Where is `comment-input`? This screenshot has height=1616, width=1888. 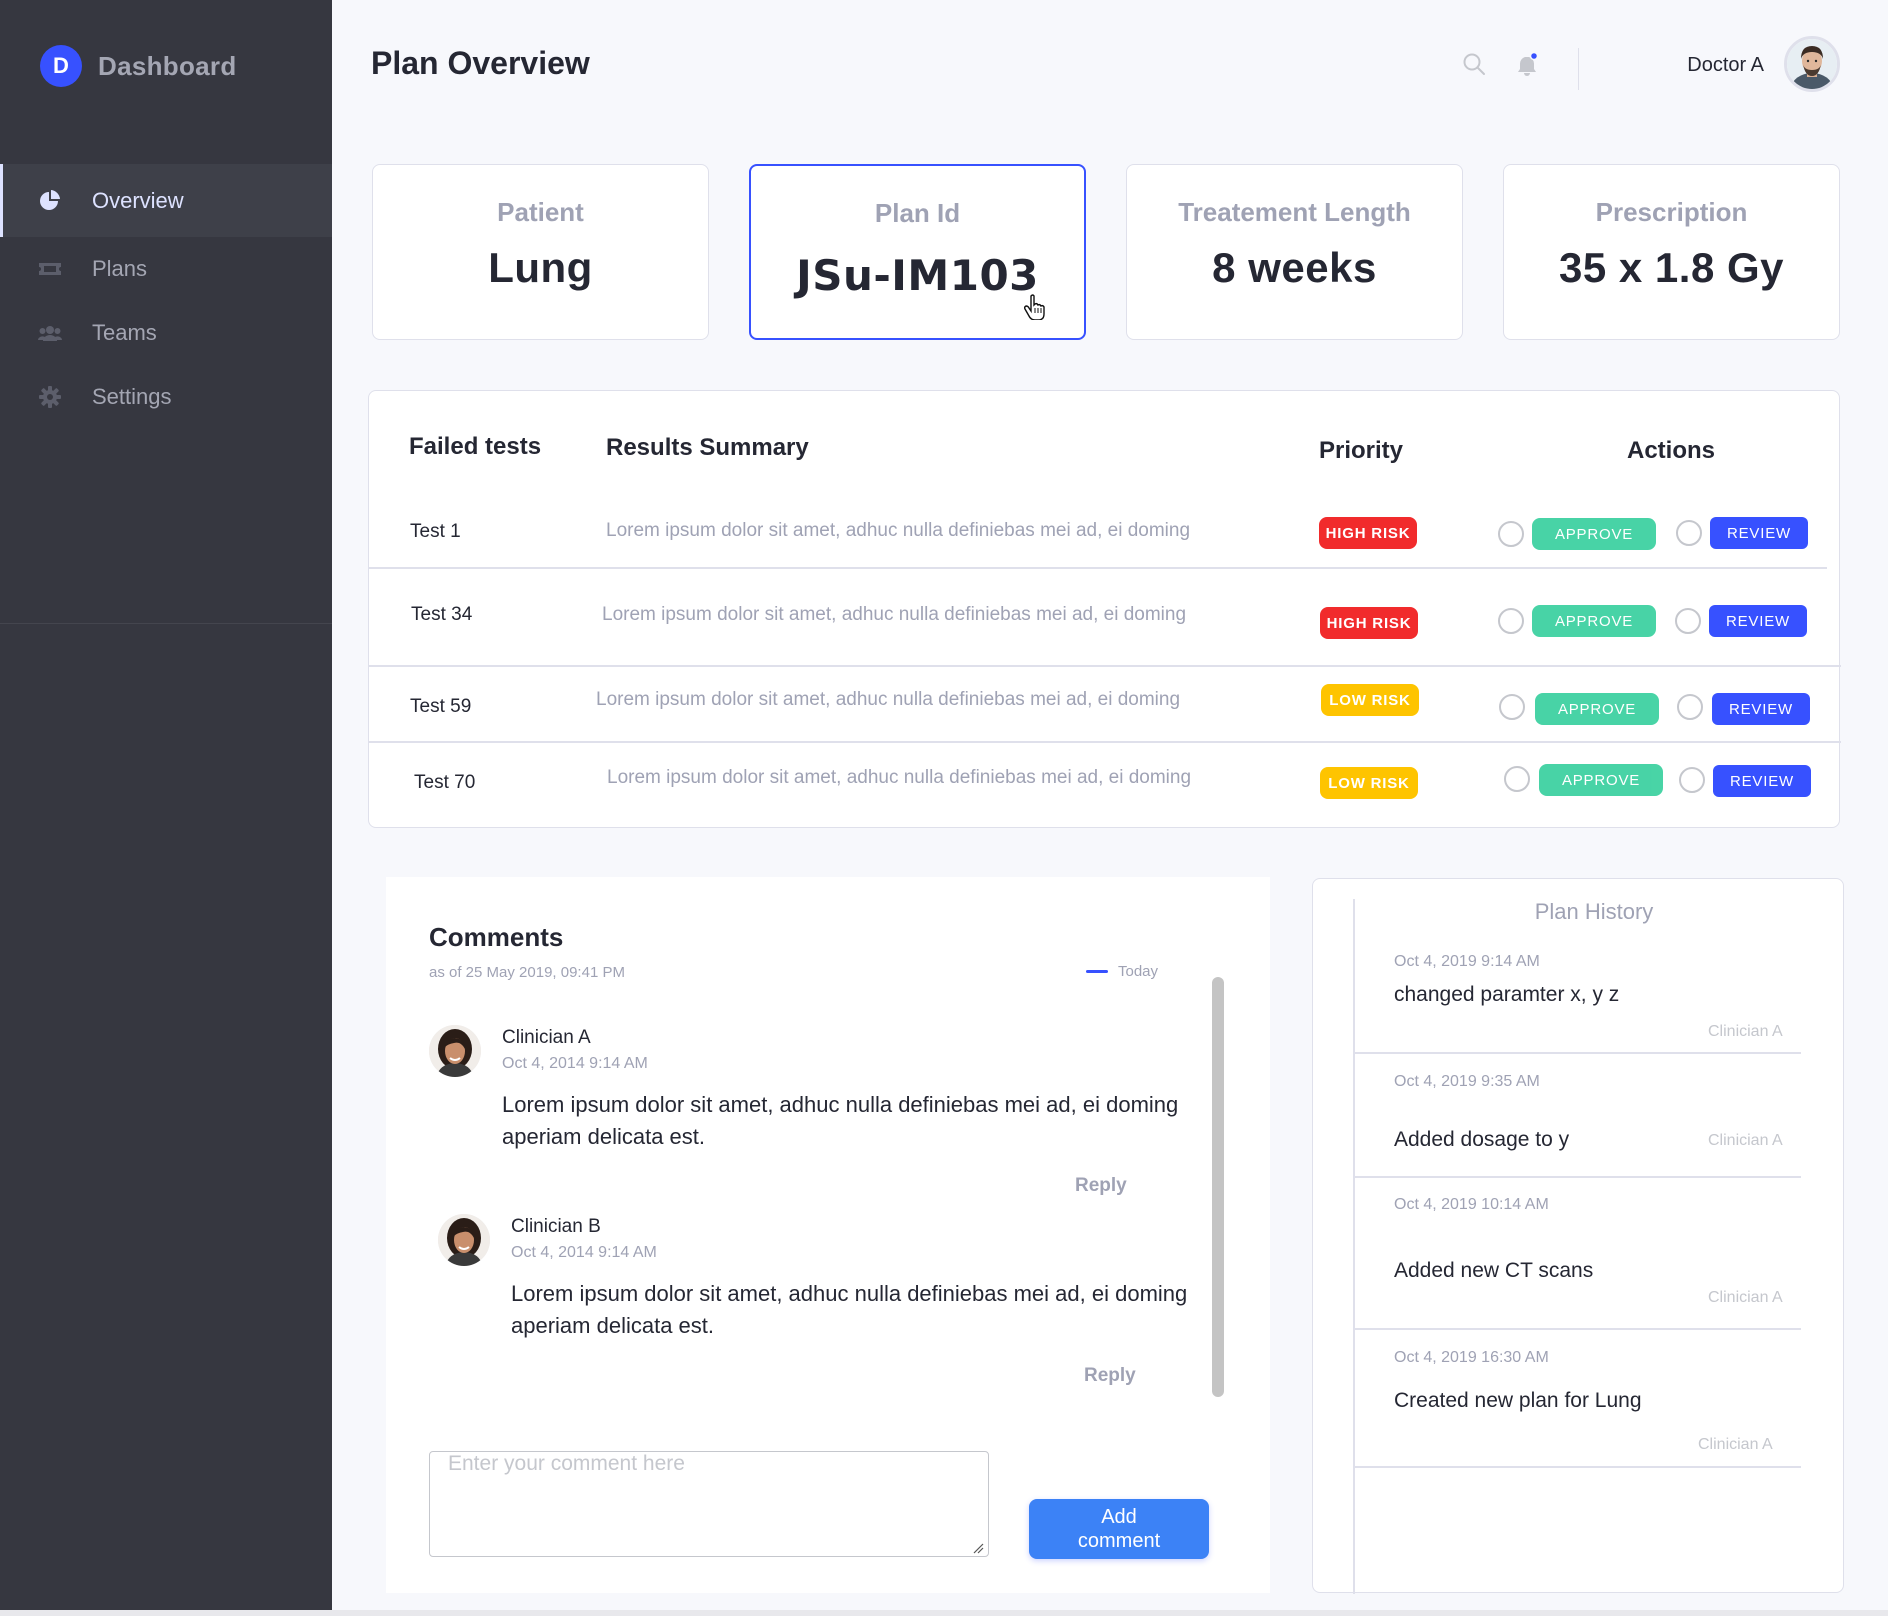
comment-input is located at coordinates (709, 1504).